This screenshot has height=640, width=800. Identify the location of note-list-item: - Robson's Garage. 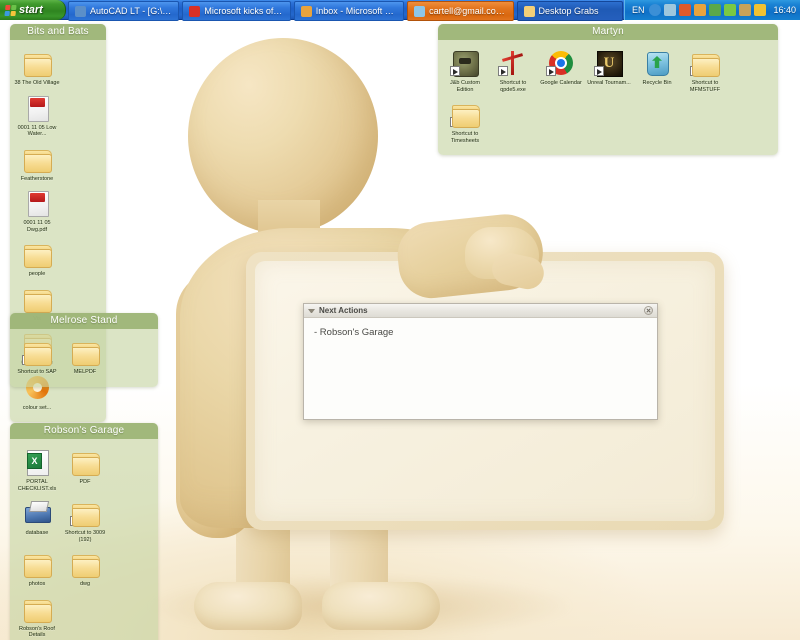
(354, 332).